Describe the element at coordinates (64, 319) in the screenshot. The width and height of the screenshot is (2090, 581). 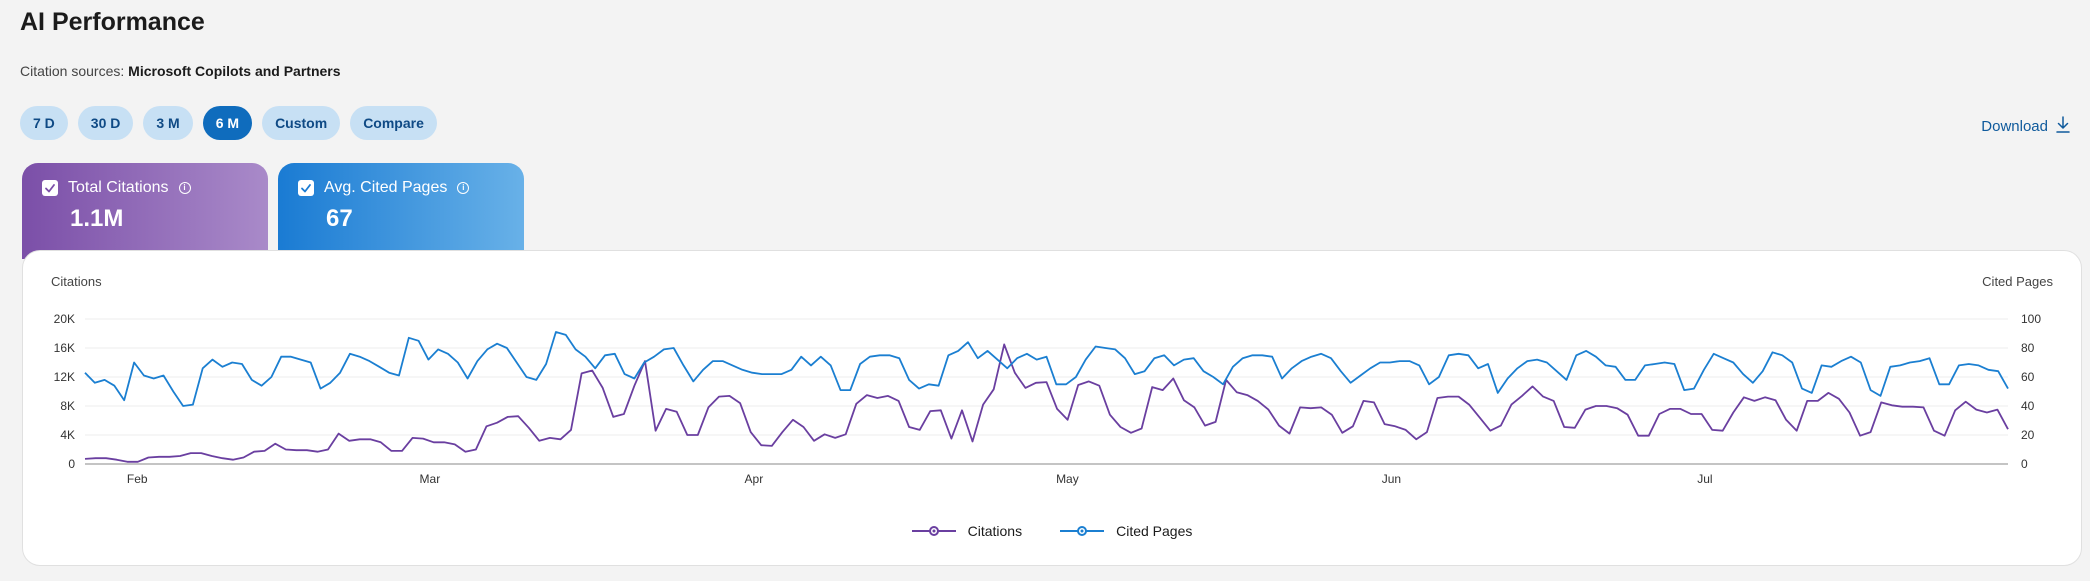
I see `left-tick-label: 20K` at that location.